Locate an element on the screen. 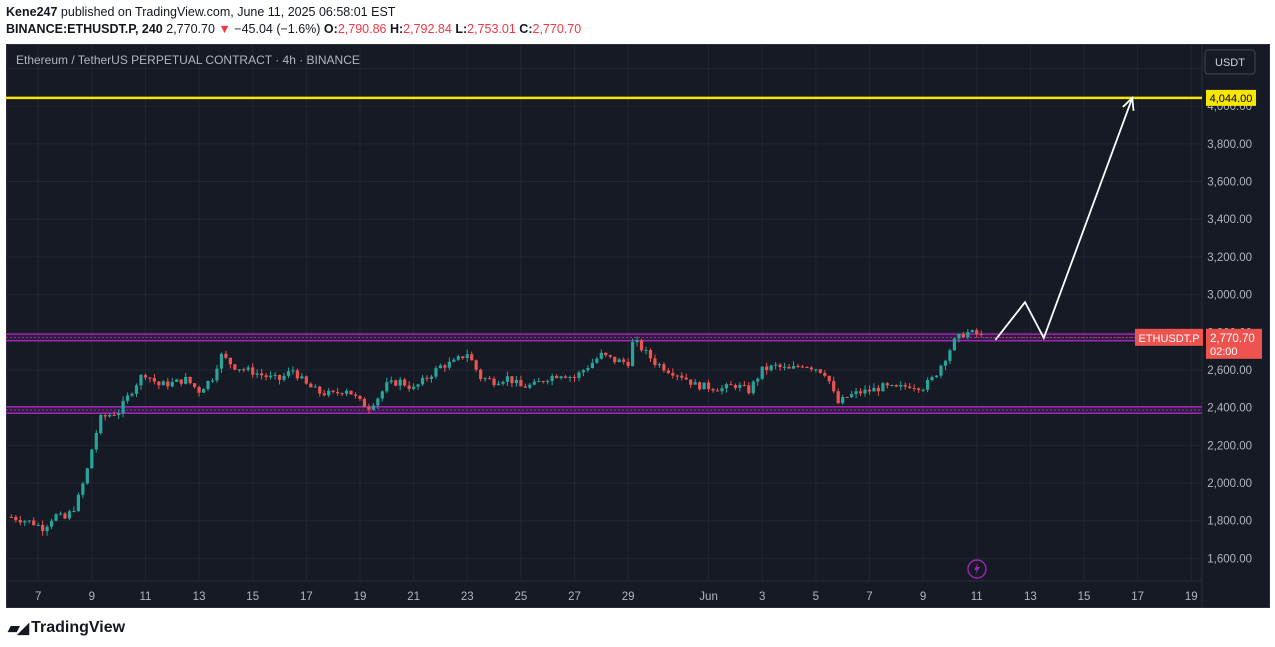 The width and height of the screenshot is (1275, 647). x-tick-label: 27 is located at coordinates (574, 597).